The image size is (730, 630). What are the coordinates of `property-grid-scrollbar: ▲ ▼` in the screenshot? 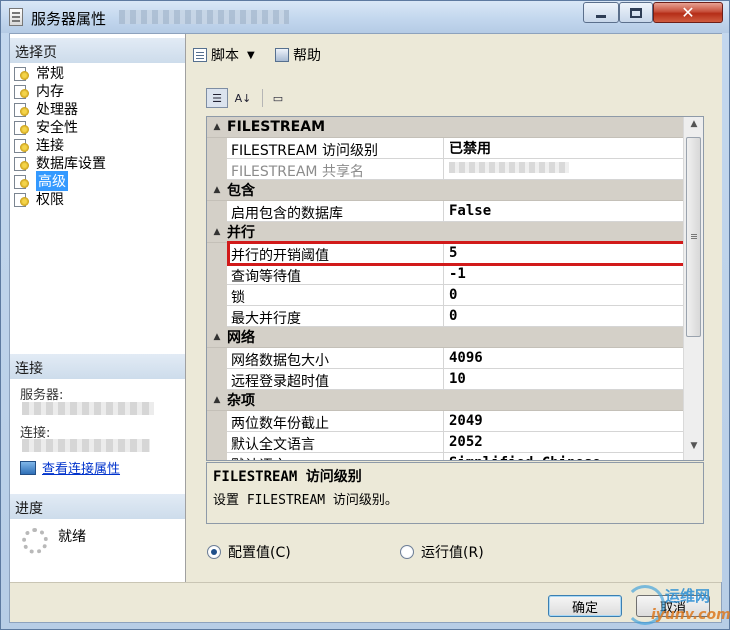 It's located at (693, 288).